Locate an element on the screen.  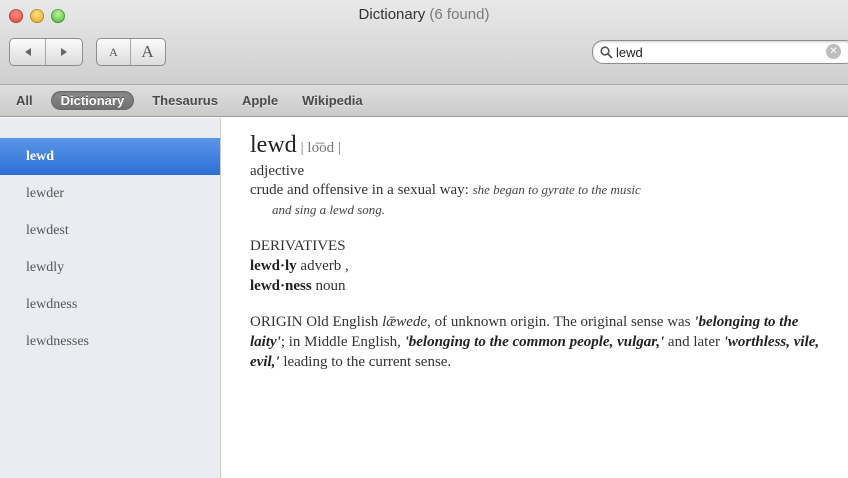
navigation-buttons is located at coordinates (46, 52).